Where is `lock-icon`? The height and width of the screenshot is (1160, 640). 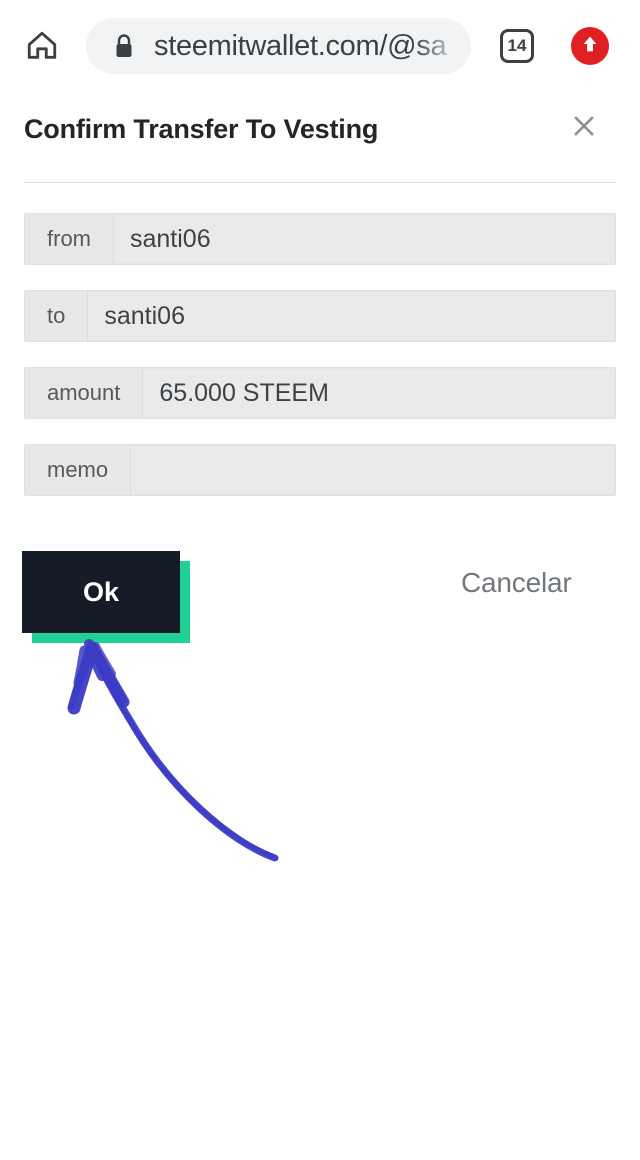
lock-icon is located at coordinates (124, 46).